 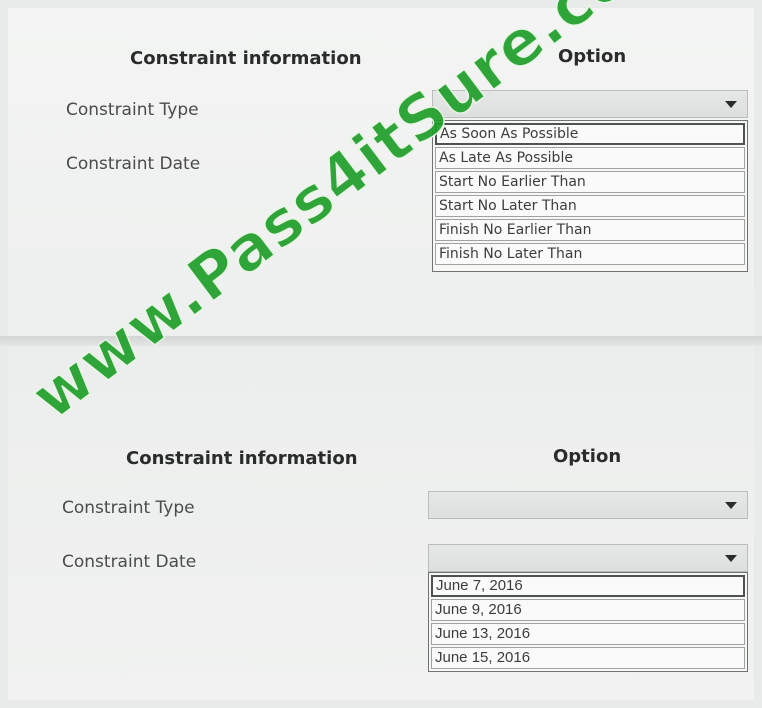 What do you see at coordinates (590, 230) in the screenshot?
I see `option-finish-no-earlier-than: Finish No Earlier Than` at bounding box center [590, 230].